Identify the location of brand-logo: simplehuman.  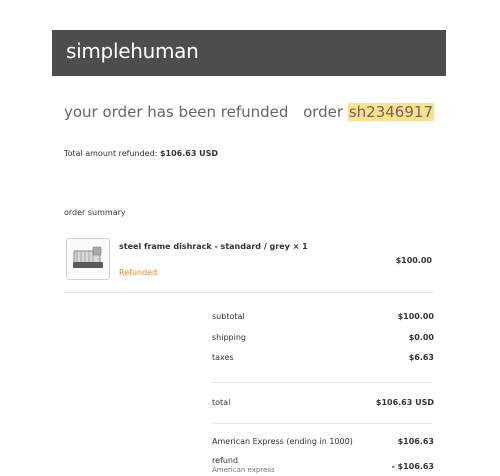
(132, 51).